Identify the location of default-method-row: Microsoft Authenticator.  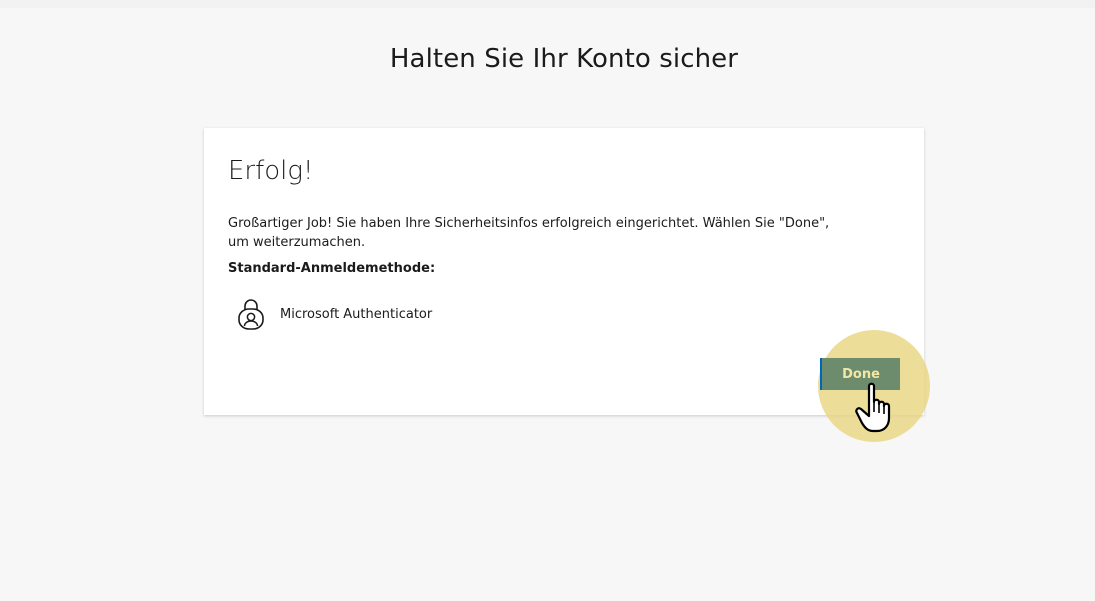
(334, 314).